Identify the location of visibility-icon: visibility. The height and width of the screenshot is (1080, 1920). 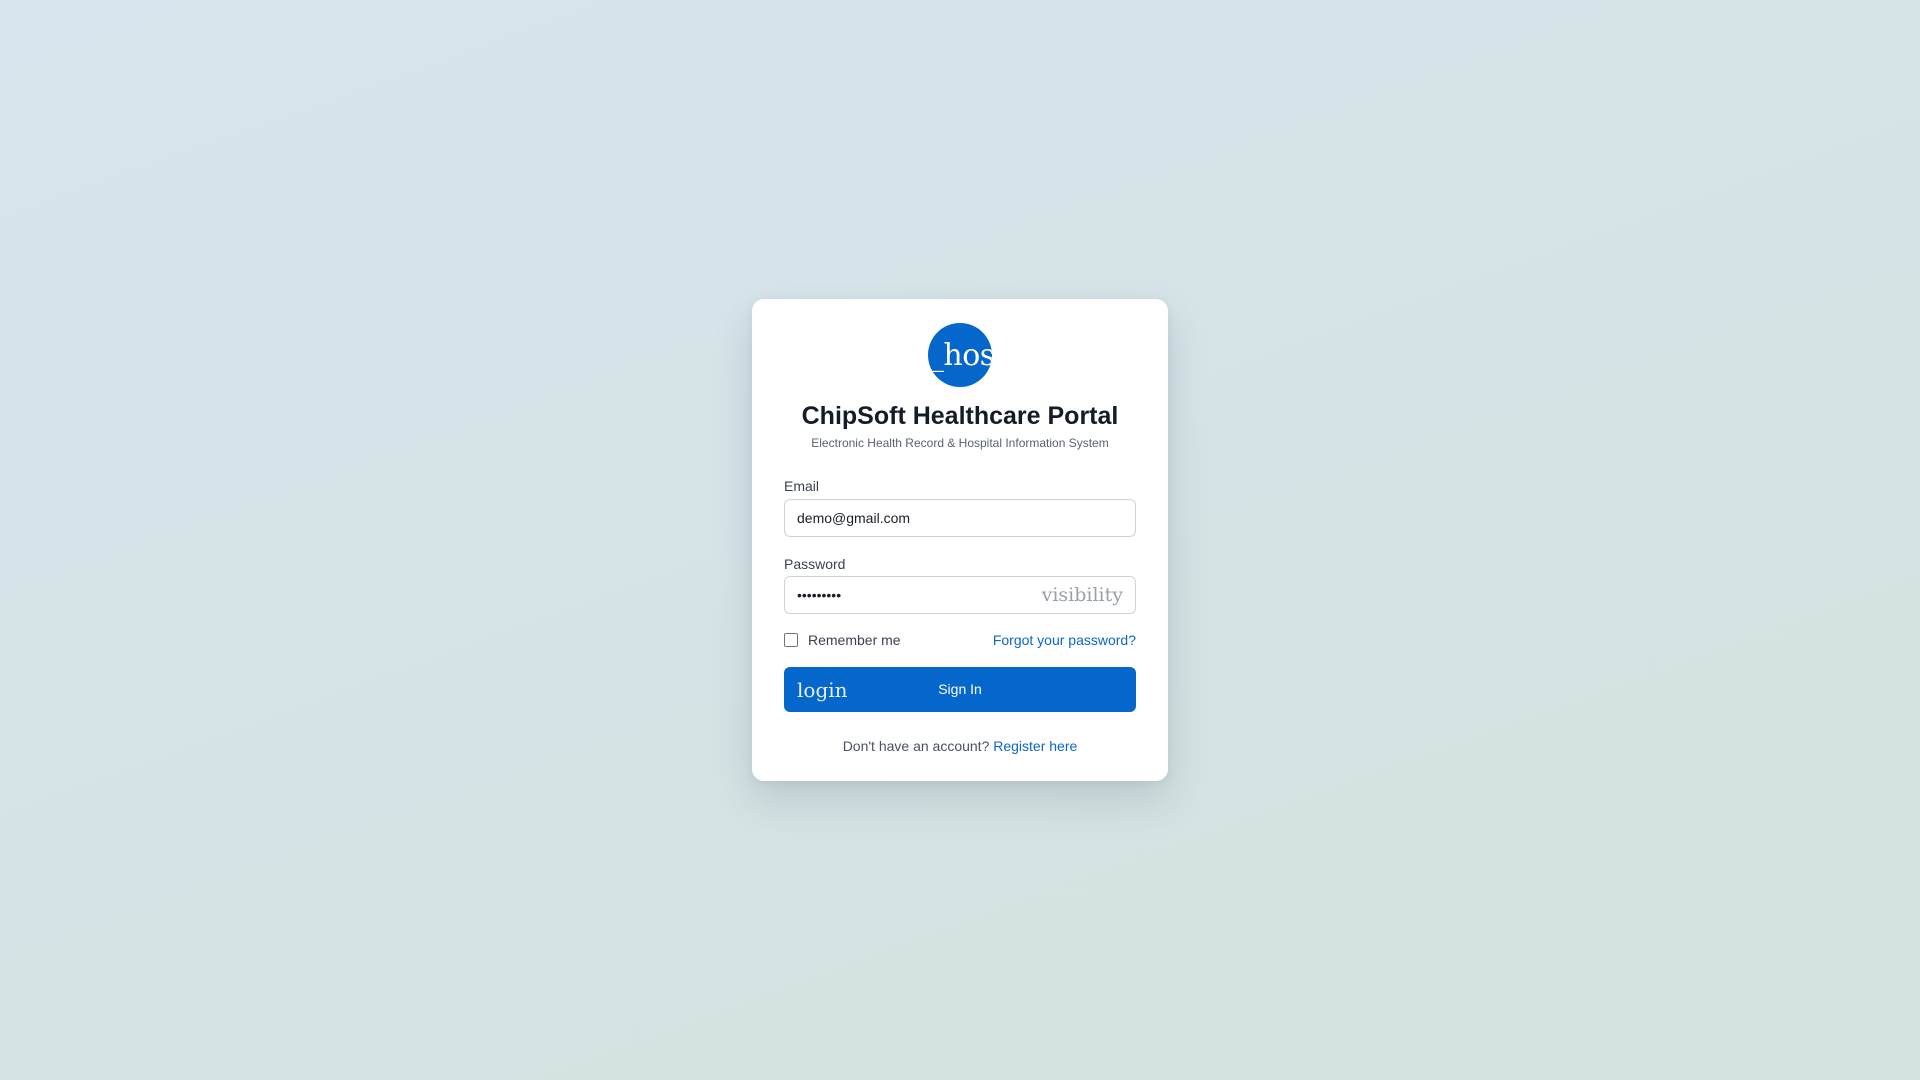
(1082, 595).